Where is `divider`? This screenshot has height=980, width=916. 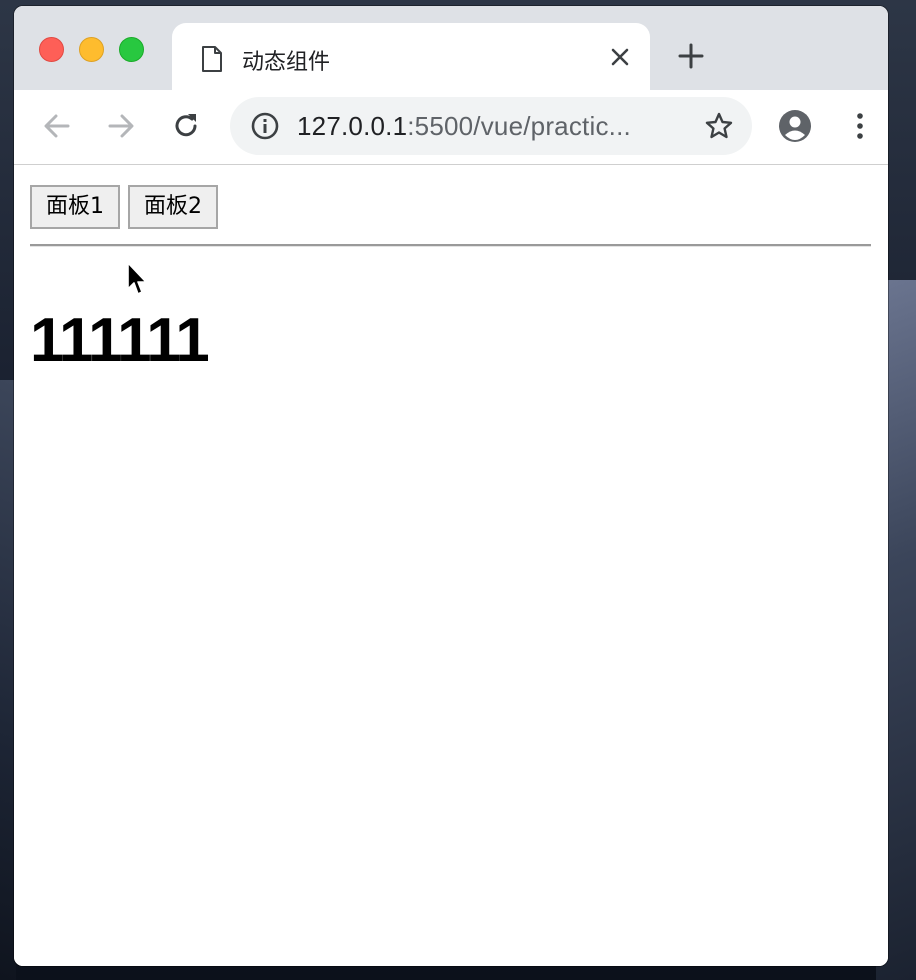
divider is located at coordinates (450, 245).